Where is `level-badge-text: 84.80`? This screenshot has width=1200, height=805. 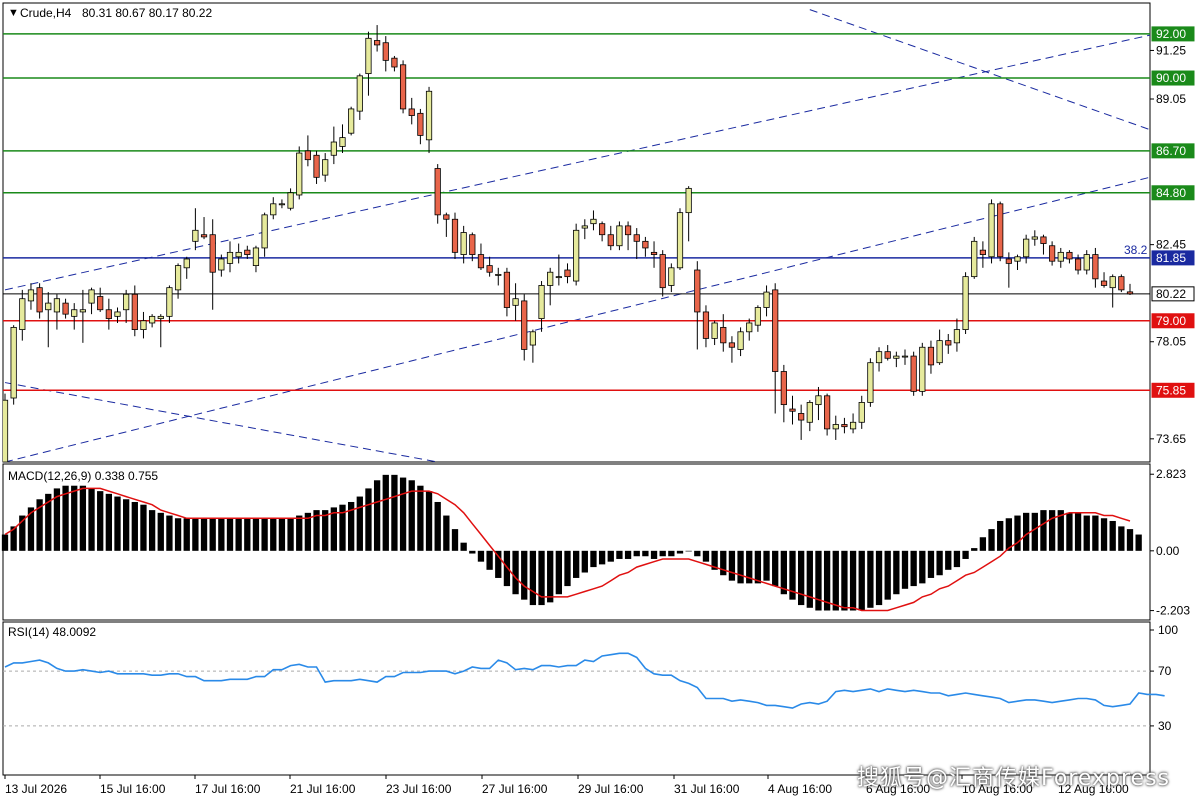
level-badge-text: 84.80 is located at coordinates (1171, 193).